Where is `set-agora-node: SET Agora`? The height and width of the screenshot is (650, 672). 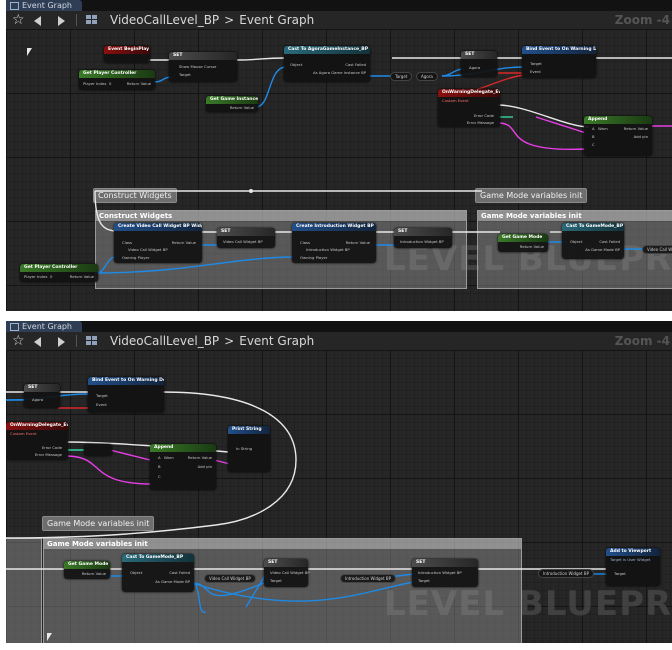 set-agora-node: SET Agora is located at coordinates (479, 64).